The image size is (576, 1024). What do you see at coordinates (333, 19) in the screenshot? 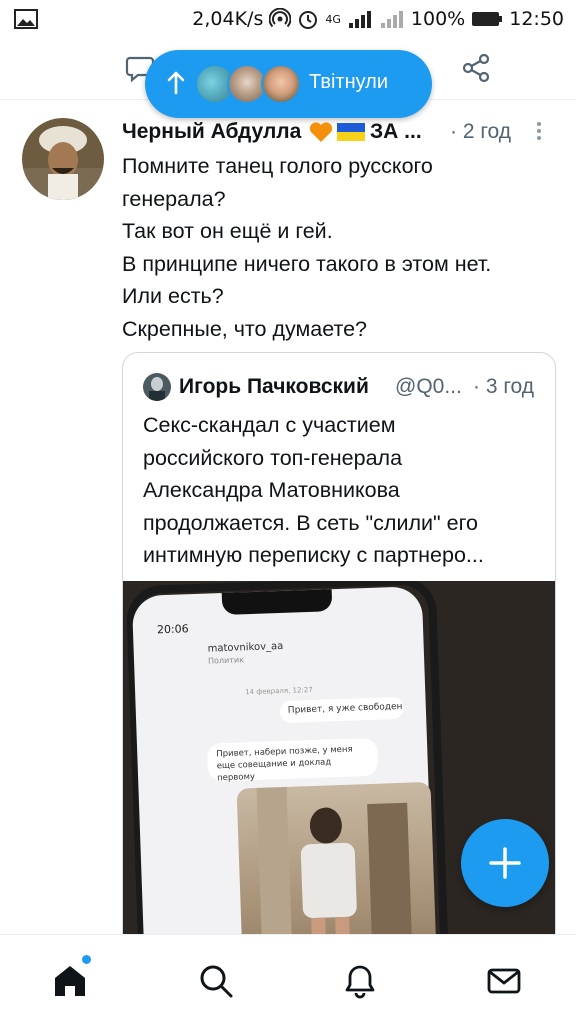
I see `network-type: 4G` at bounding box center [333, 19].